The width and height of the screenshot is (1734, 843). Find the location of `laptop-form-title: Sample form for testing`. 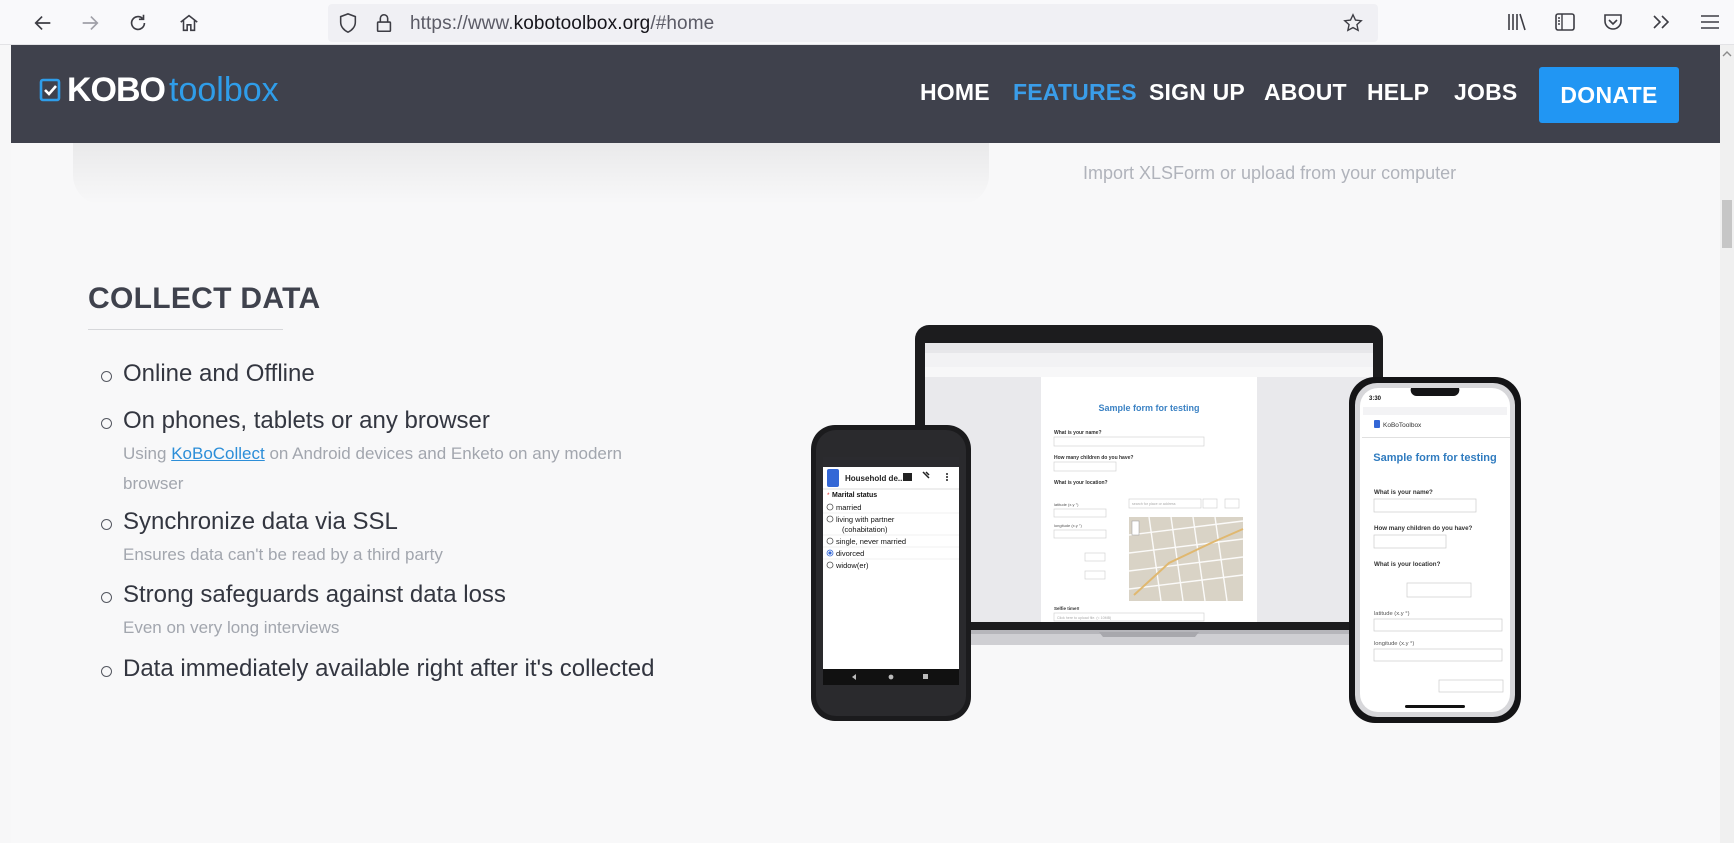

laptop-form-title: Sample form for testing is located at coordinates (1148, 408).